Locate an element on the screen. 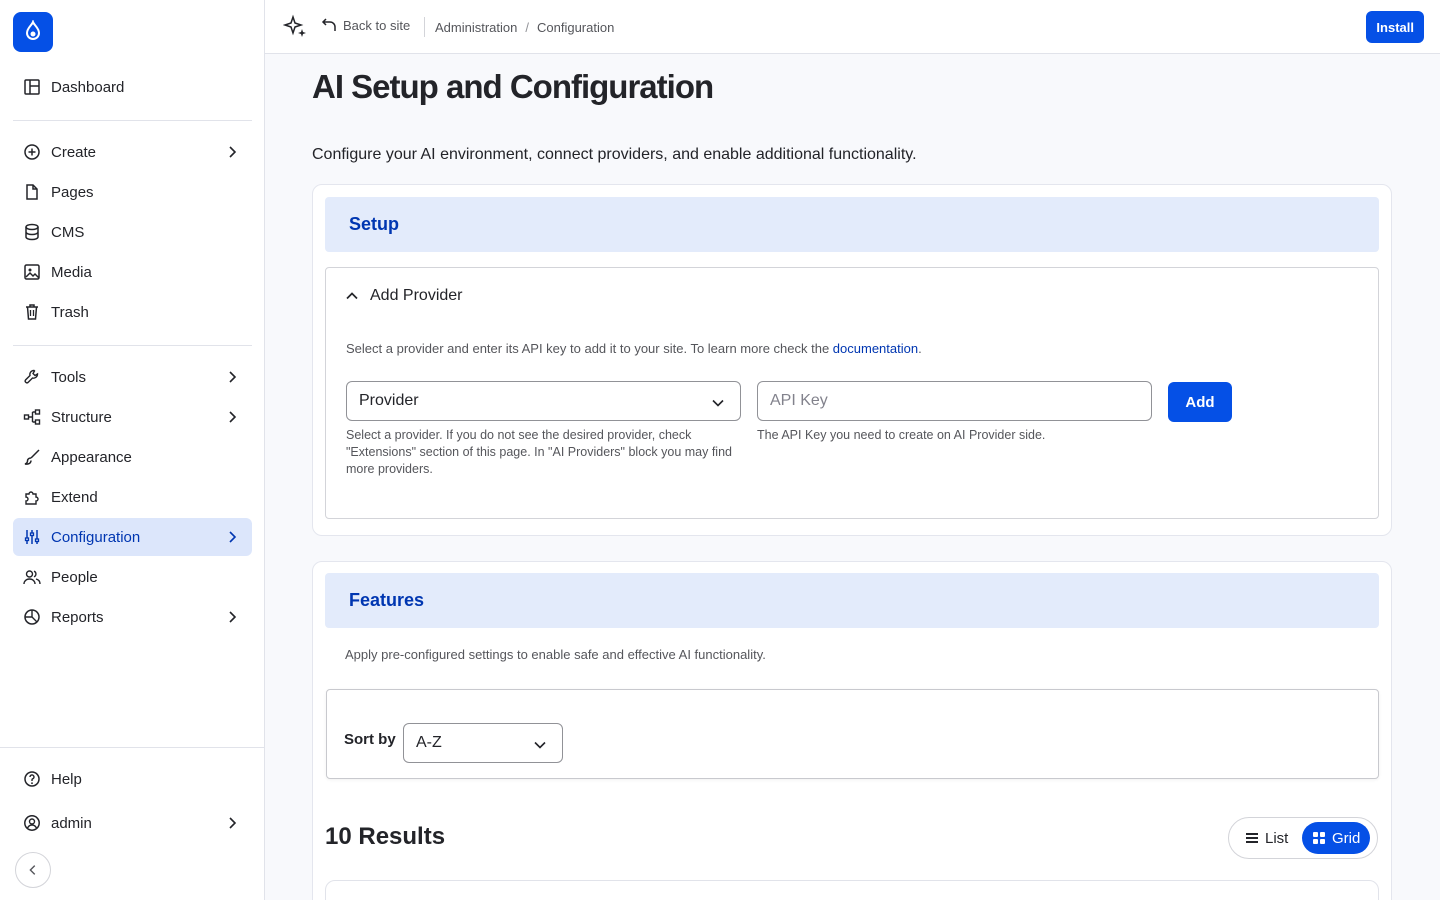  chevron-left-icon is located at coordinates (32, 870).